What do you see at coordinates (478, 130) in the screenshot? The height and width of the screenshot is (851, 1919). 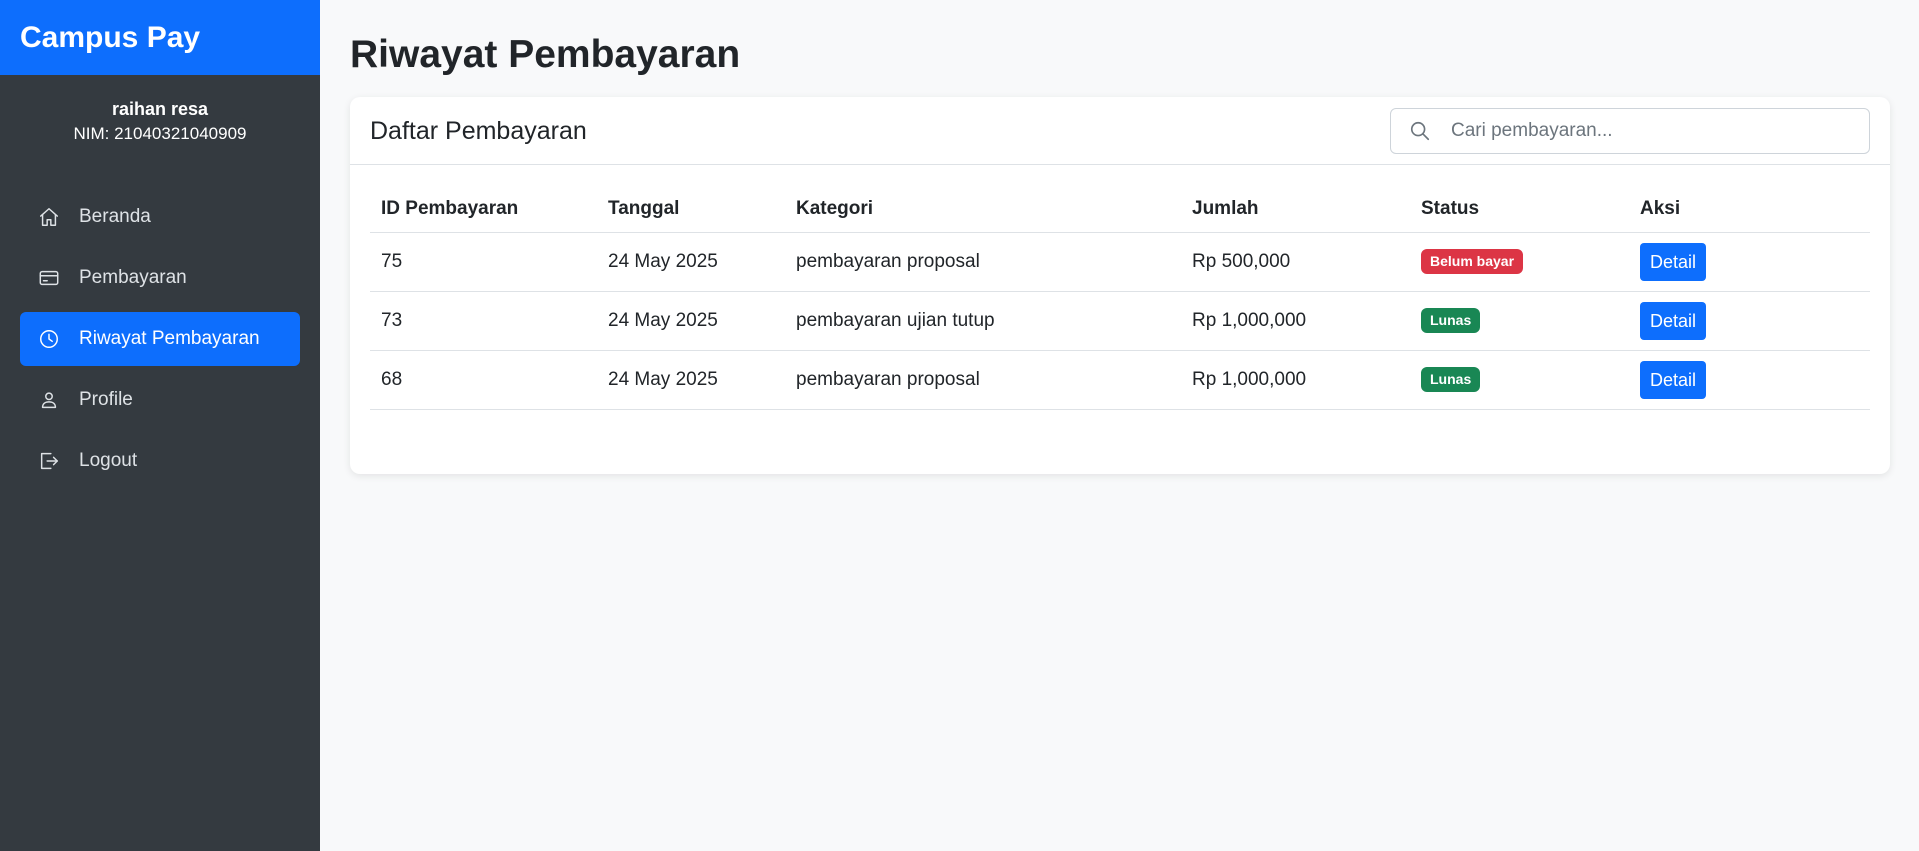 I see `card-title: Daftar Pembayaran` at bounding box center [478, 130].